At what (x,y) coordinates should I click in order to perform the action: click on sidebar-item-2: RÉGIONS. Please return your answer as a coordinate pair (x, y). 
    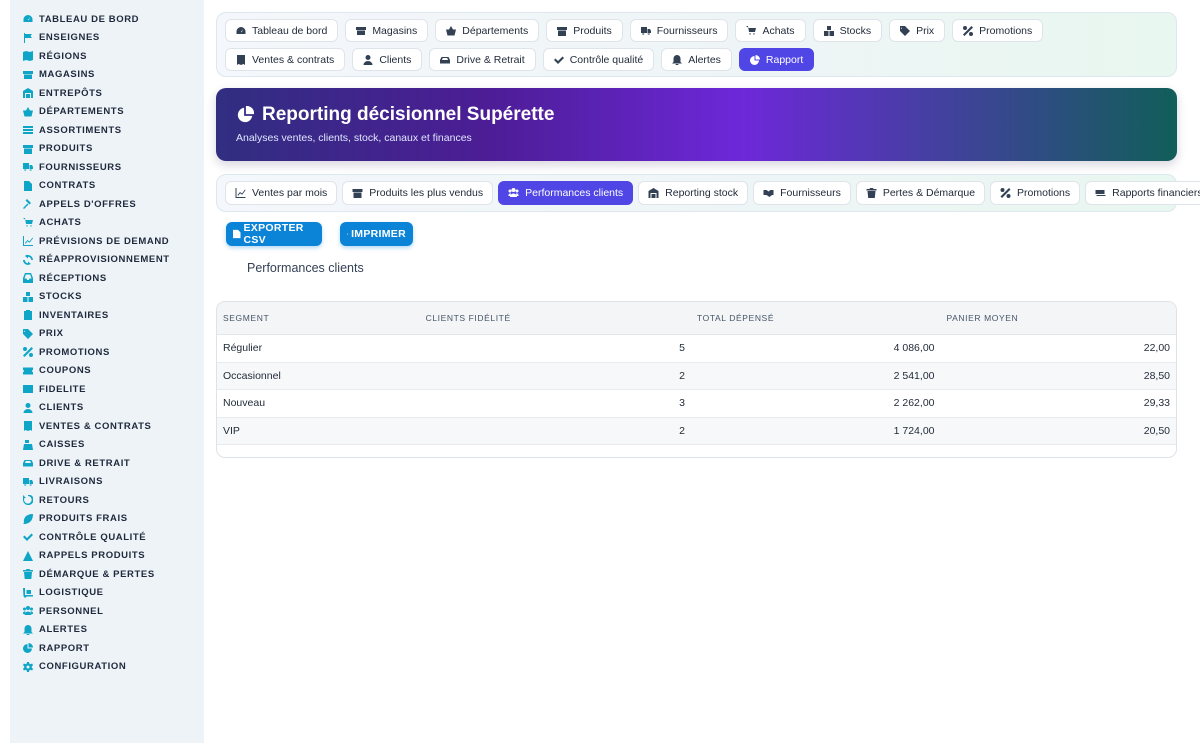
    Looking at the image, I should click on (107, 56).